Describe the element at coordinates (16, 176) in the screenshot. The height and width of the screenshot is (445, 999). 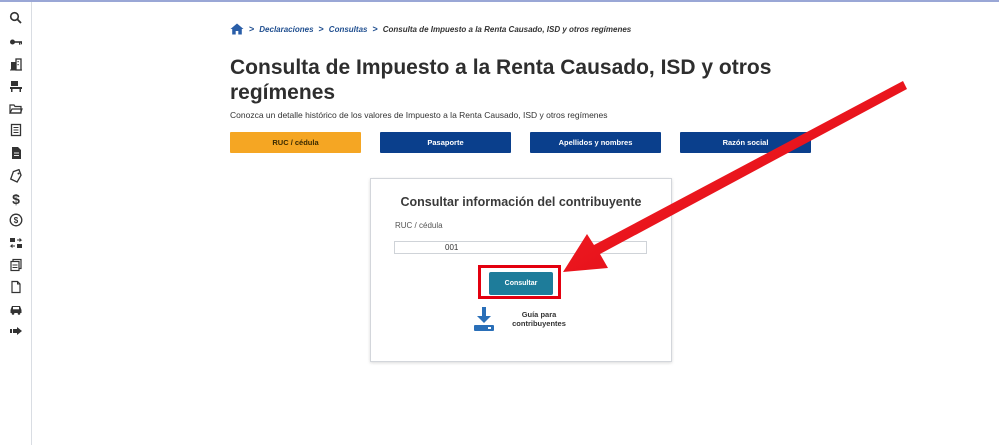
I see `tag-icon` at that location.